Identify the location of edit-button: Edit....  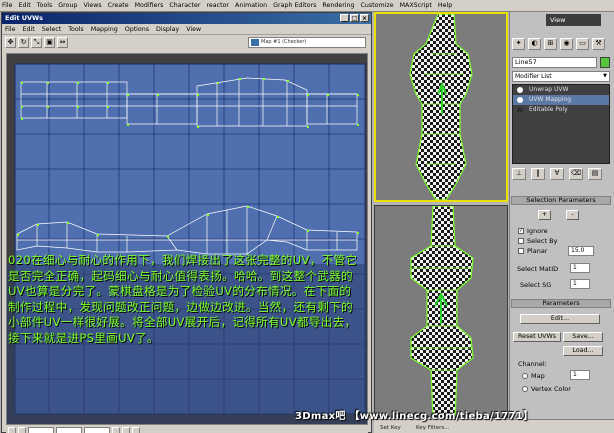
(560, 319).